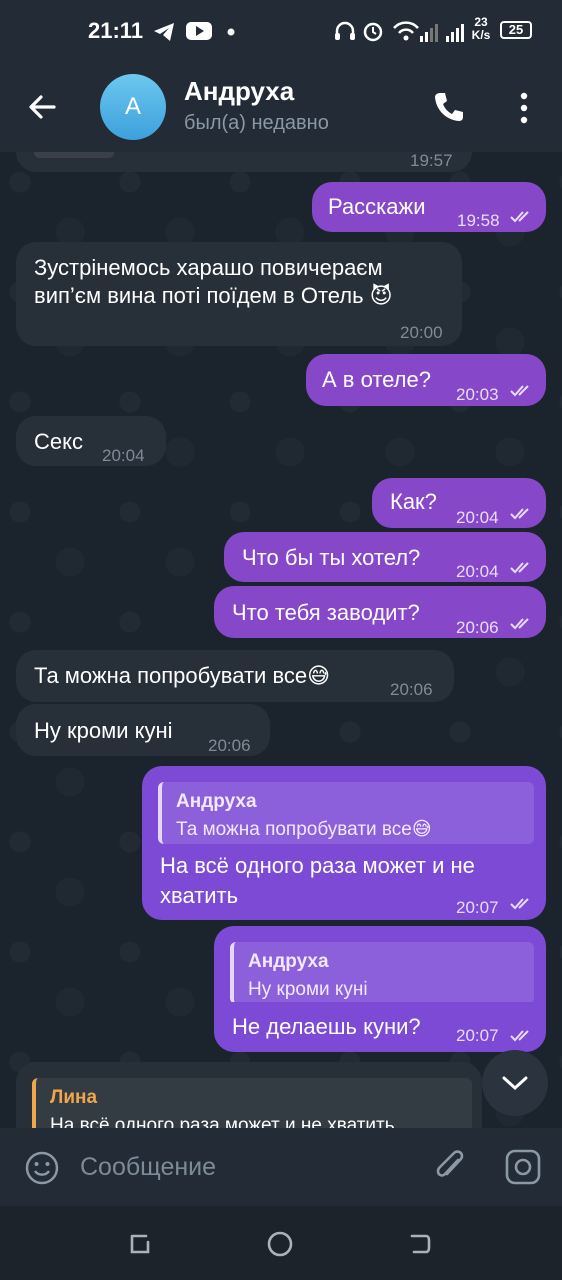 This screenshot has width=562, height=1280. Describe the element at coordinates (481, 35) in the screenshot. I see `network-speed-unit: K/s` at that location.